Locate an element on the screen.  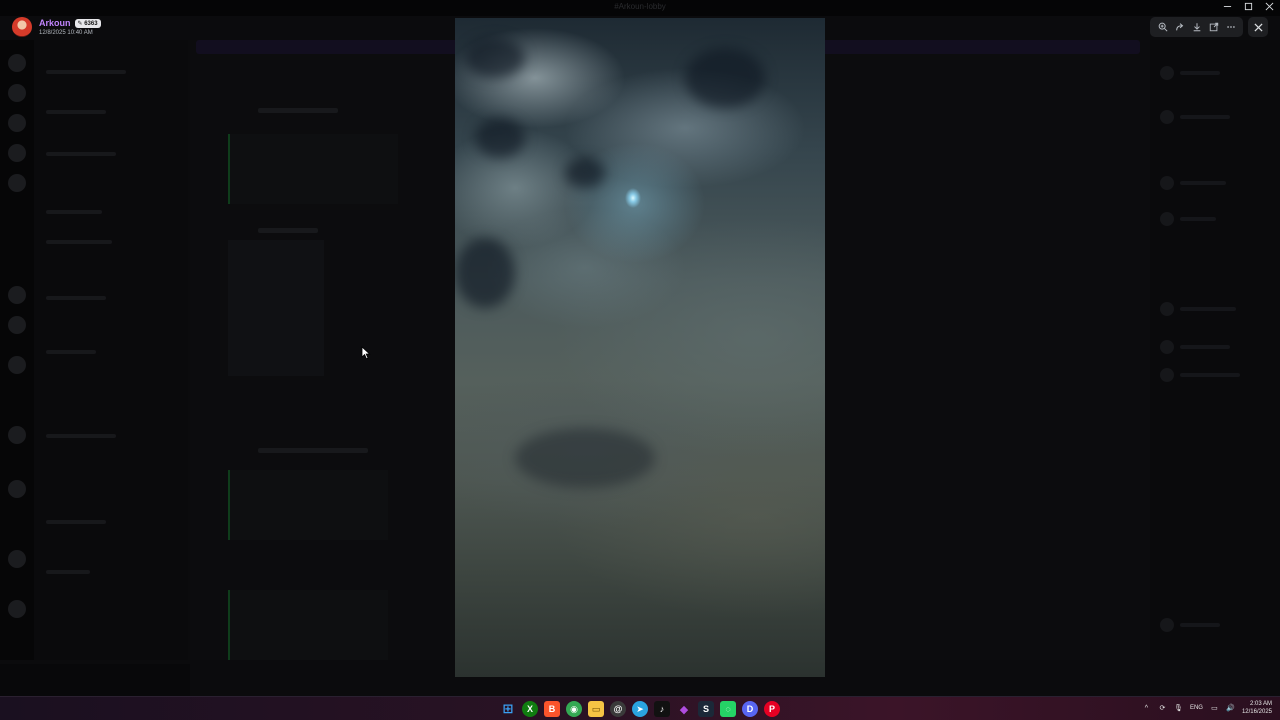
microphone-icon: 🎙 is located at coordinates (1178, 708).